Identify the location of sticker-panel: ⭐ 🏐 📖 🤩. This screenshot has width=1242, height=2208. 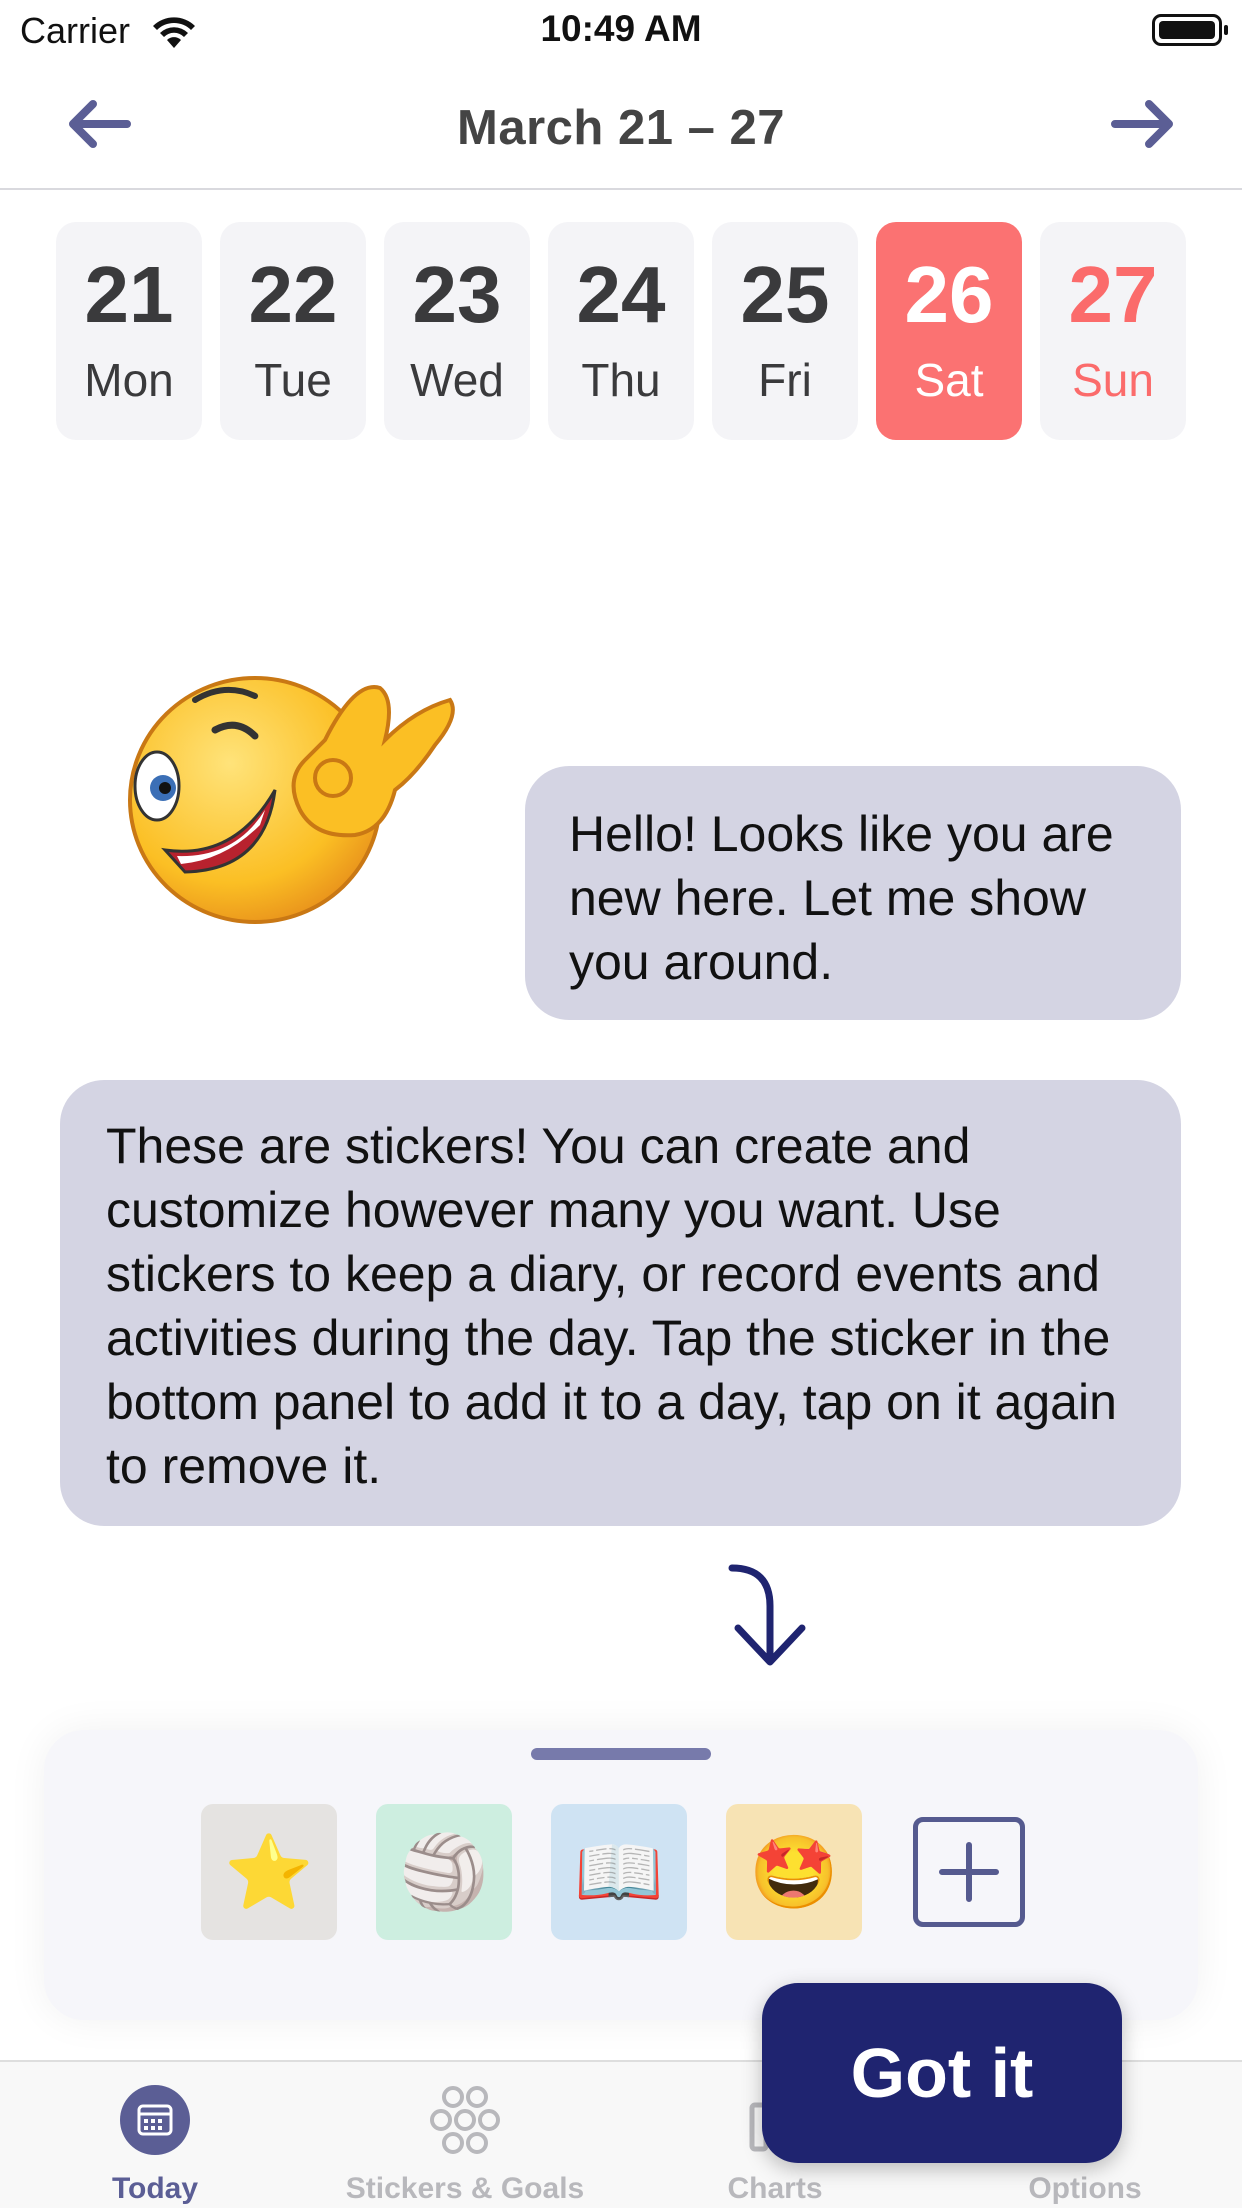
(621, 1875).